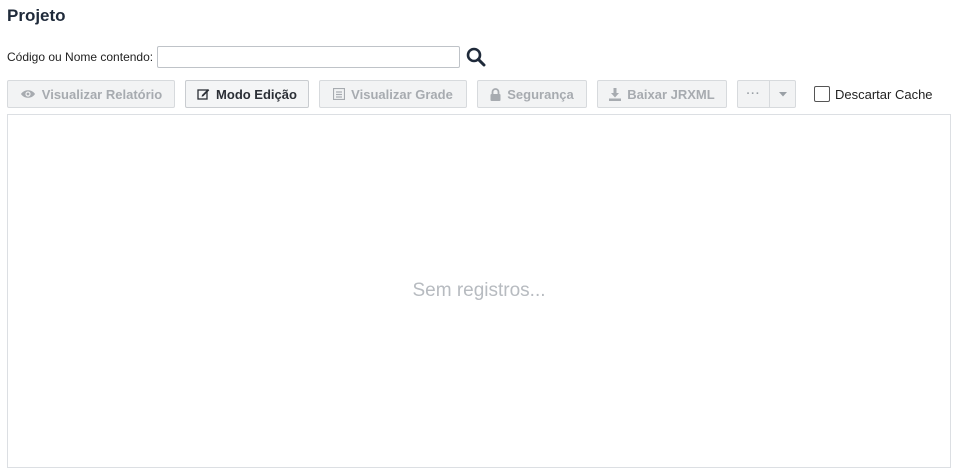 The width and height of the screenshot is (960, 473). Describe the element at coordinates (36, 15) in the screenshot. I see `page-title: Projeto` at that location.